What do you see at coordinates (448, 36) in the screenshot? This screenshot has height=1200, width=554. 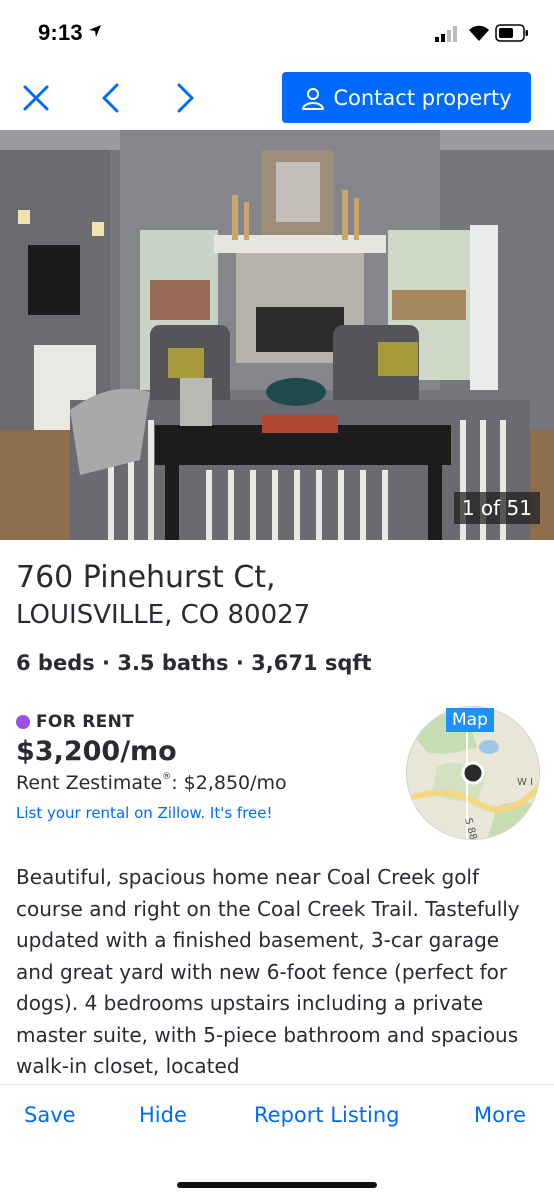 I see `cellular-signal-icon` at bounding box center [448, 36].